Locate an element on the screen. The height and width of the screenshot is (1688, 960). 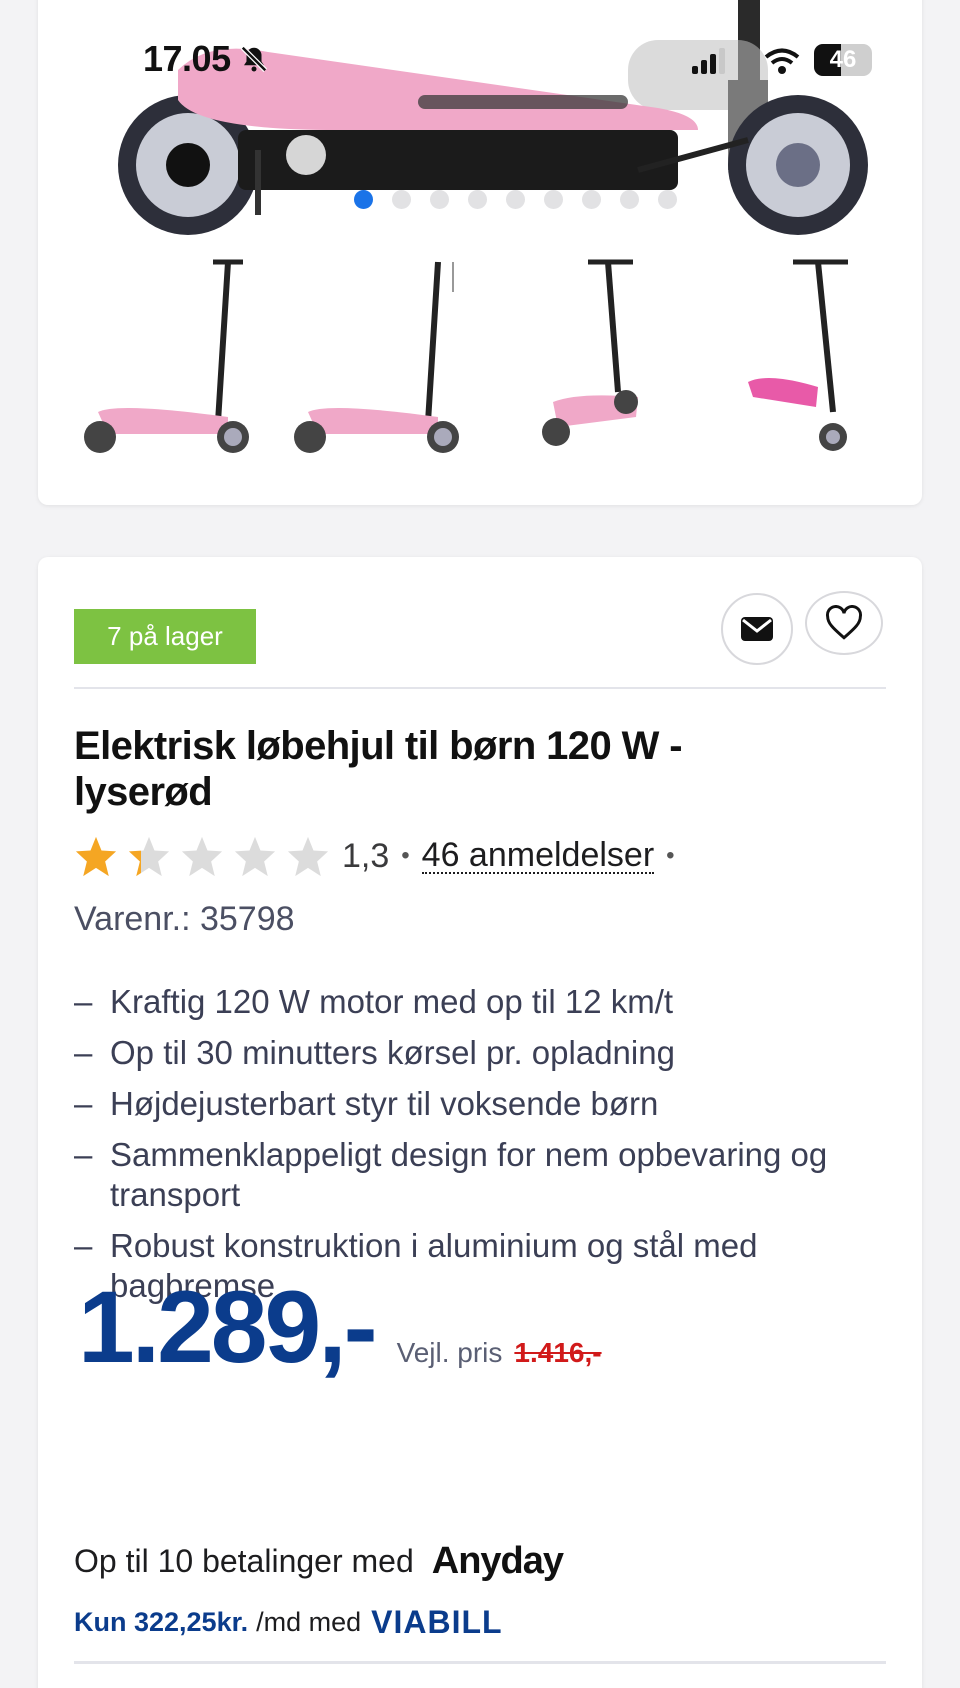
feature-item: – Kraftig 120 W motor med op til 12 km/t is located at coordinates (474, 1002).